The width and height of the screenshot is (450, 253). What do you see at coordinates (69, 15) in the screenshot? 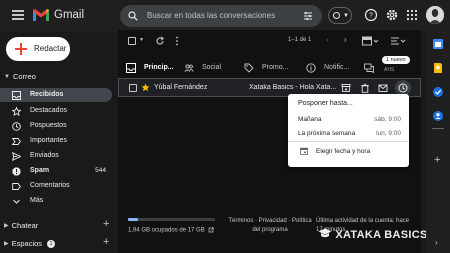
I see `app-name: Gmail` at bounding box center [69, 15].